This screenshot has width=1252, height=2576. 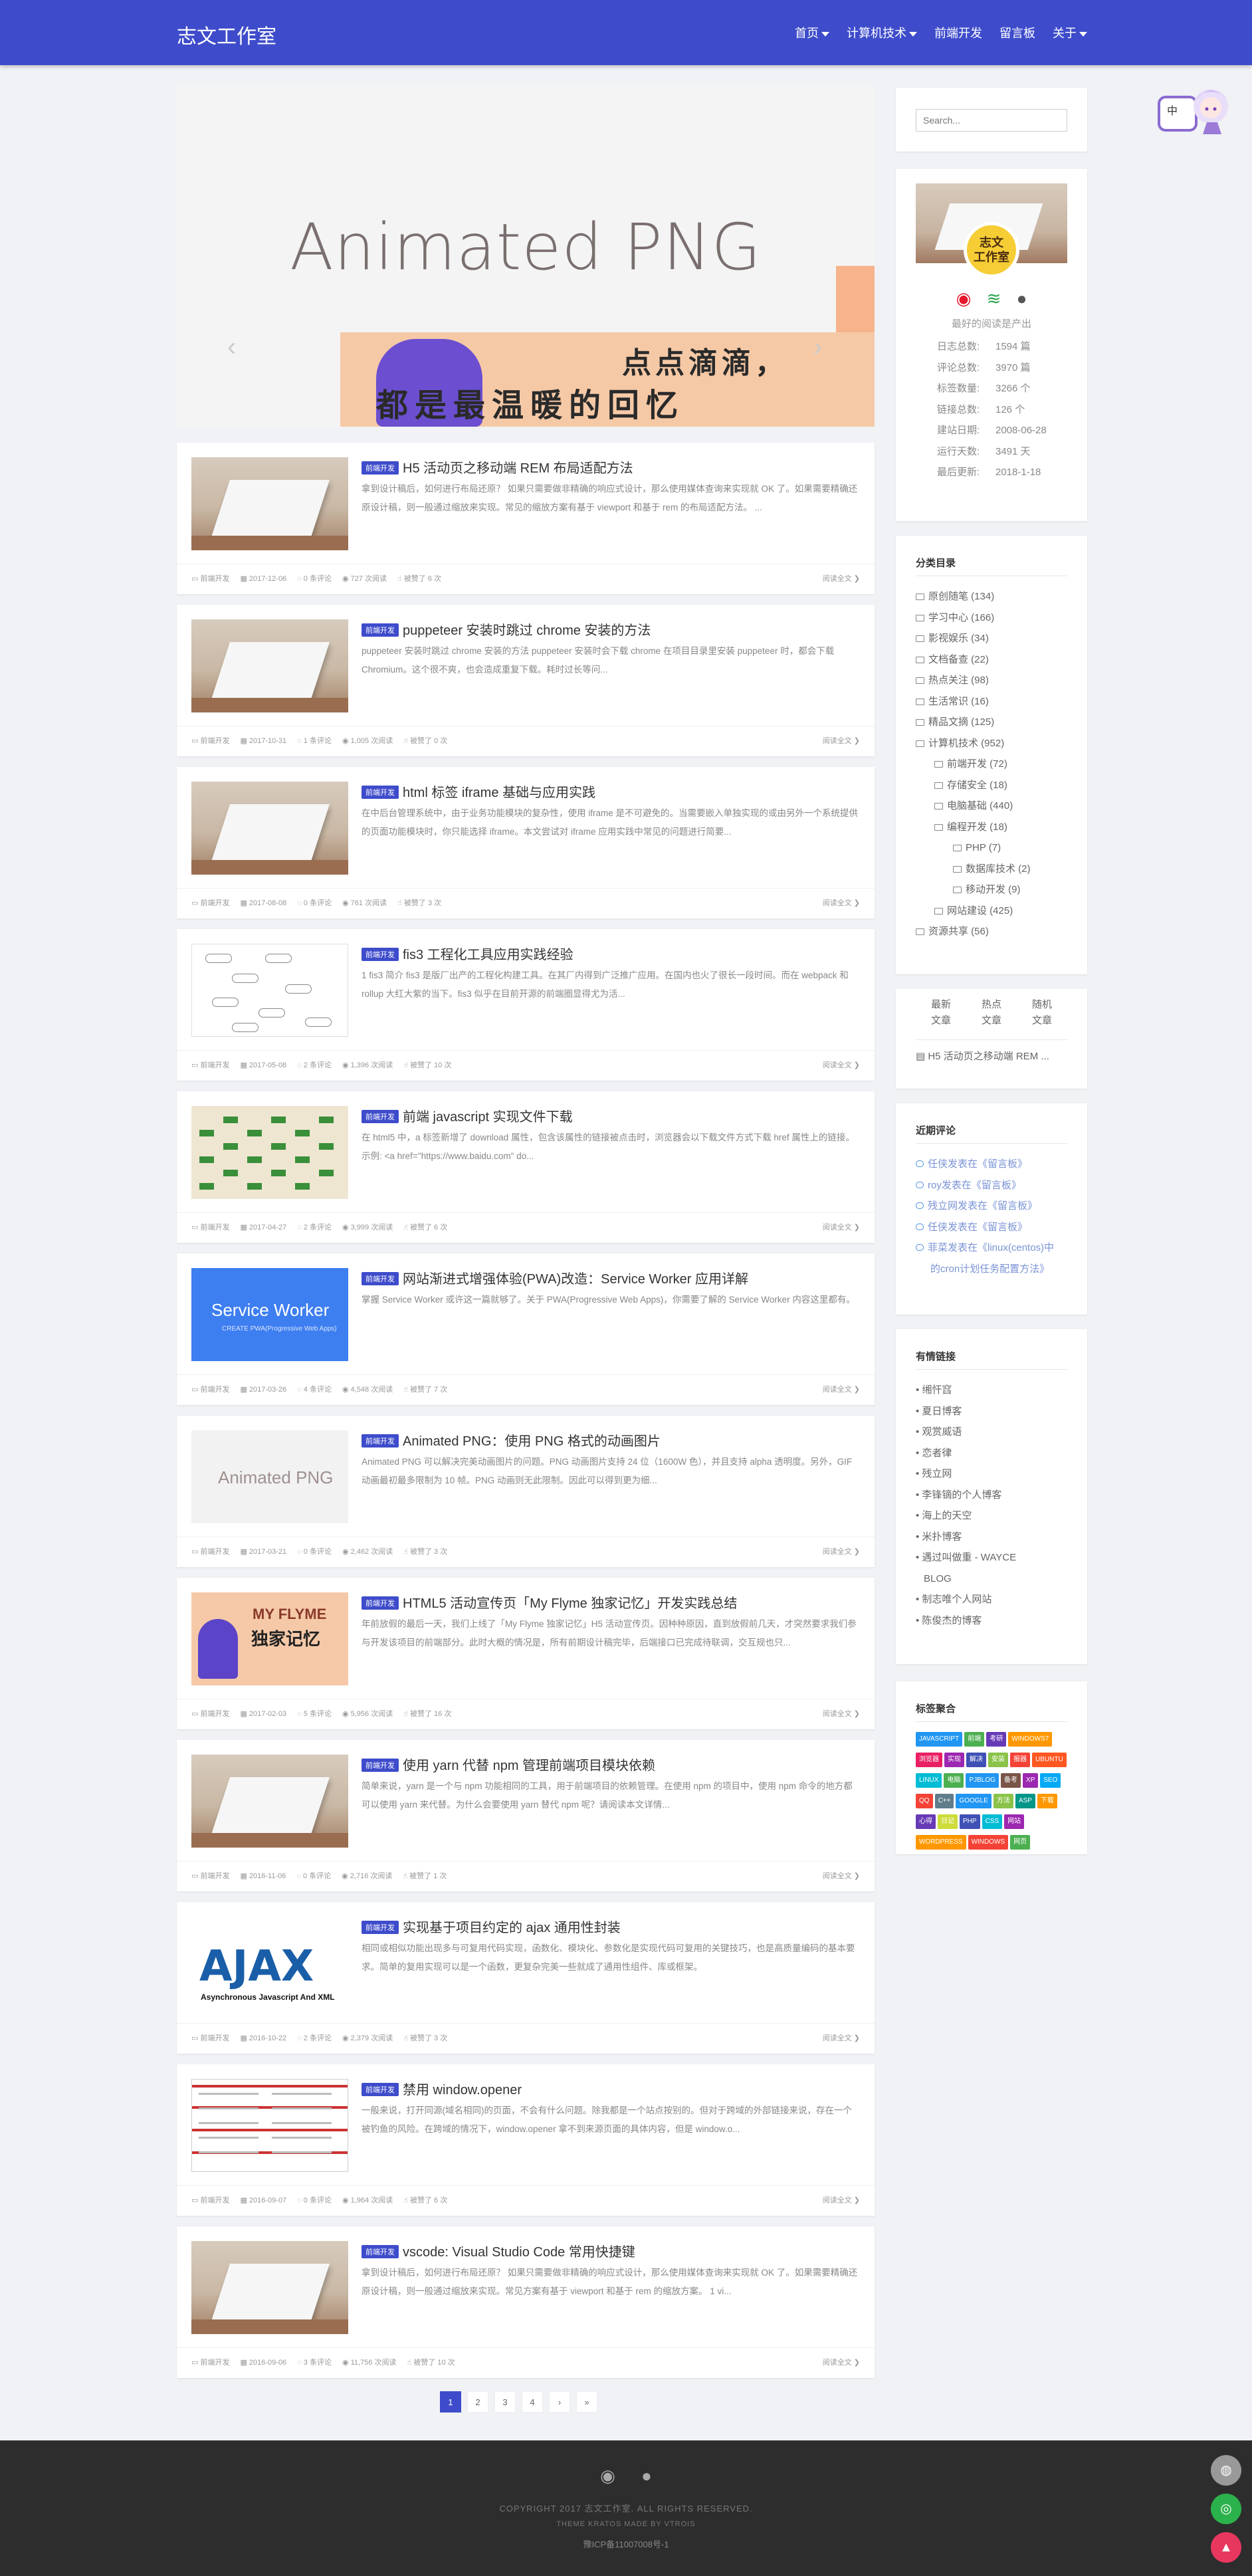 What do you see at coordinates (1010, 1780) in the screenshot?
I see `tag-chip: 备考` at bounding box center [1010, 1780].